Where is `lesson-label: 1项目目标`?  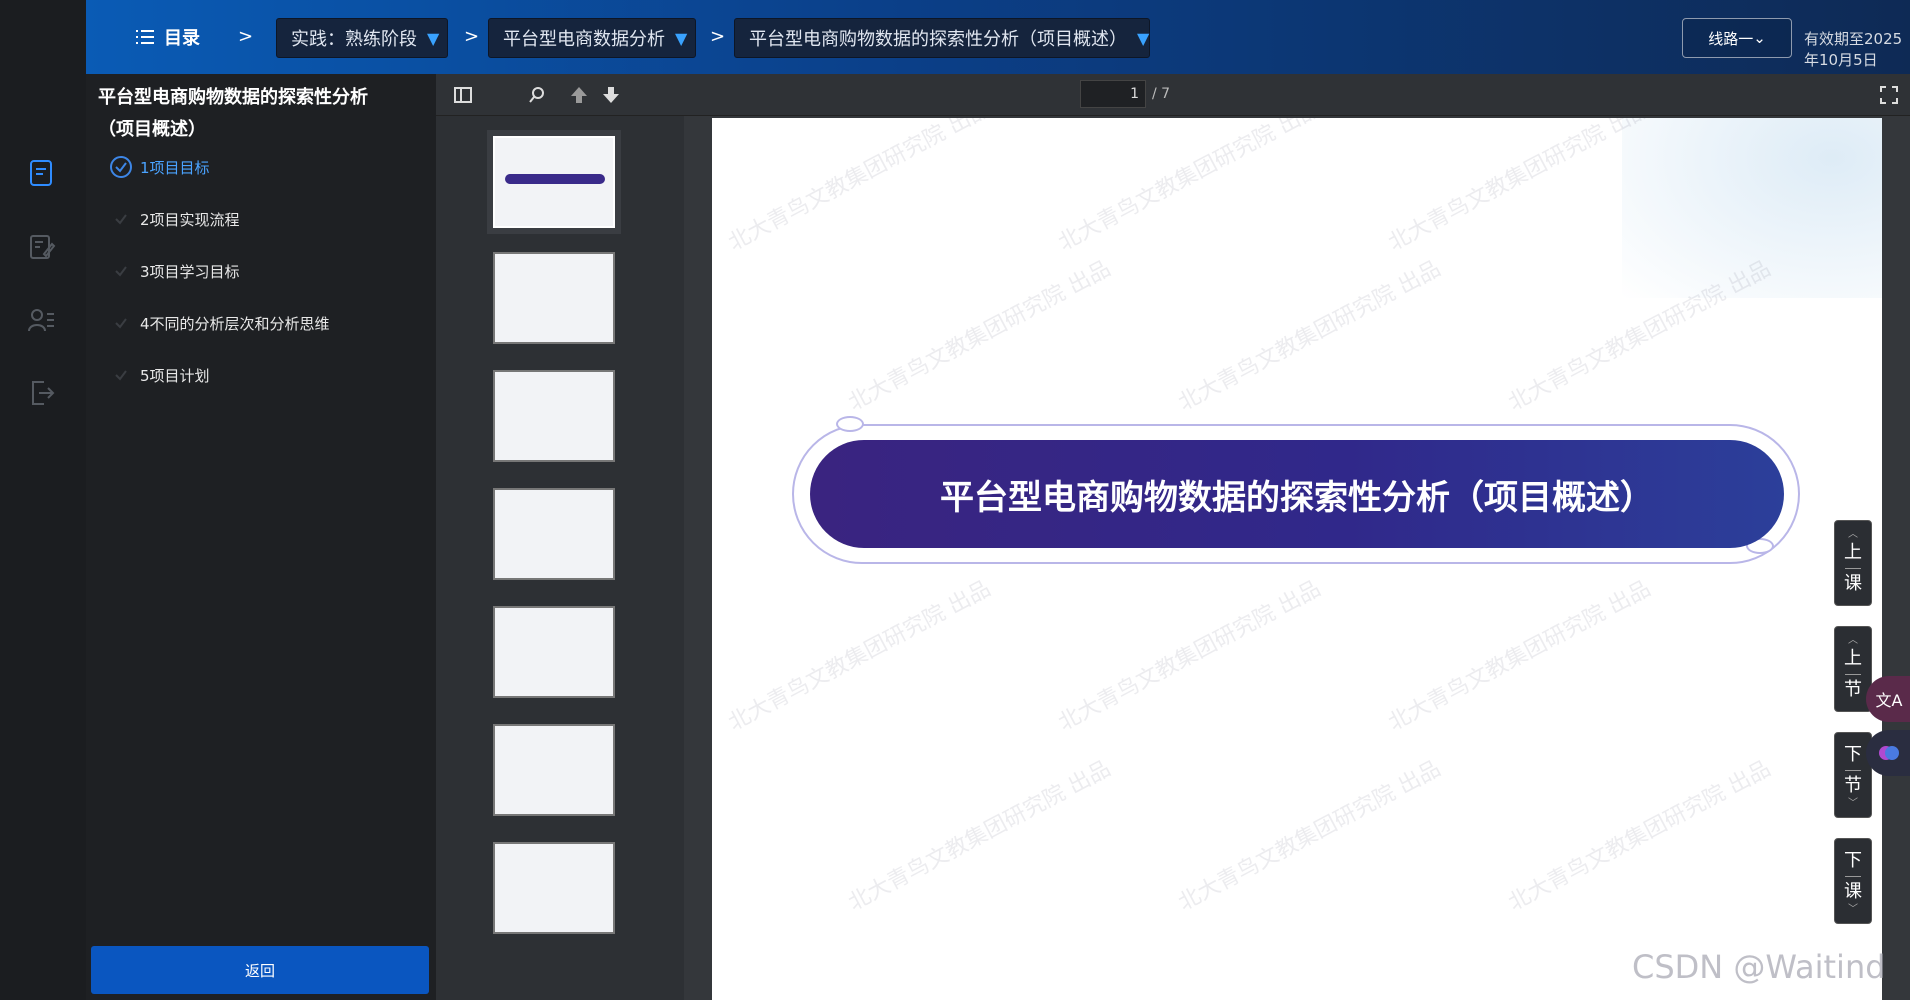 lesson-label: 1项目目标 is located at coordinates (175, 167).